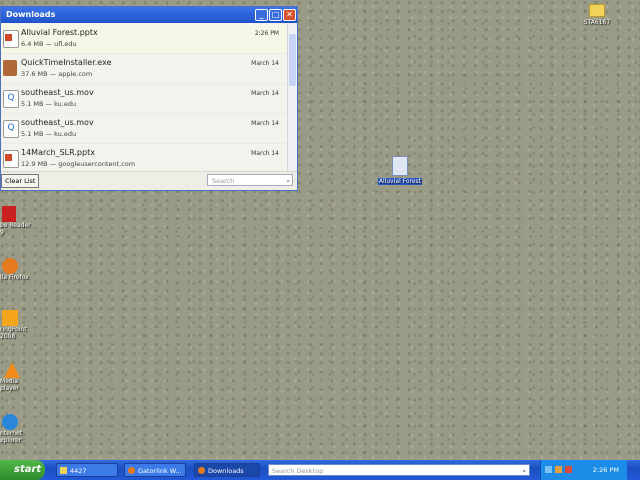 This screenshot has width=640, height=480. I want to click on download-name: QuickTimeInstaller.exe, so click(66, 62).